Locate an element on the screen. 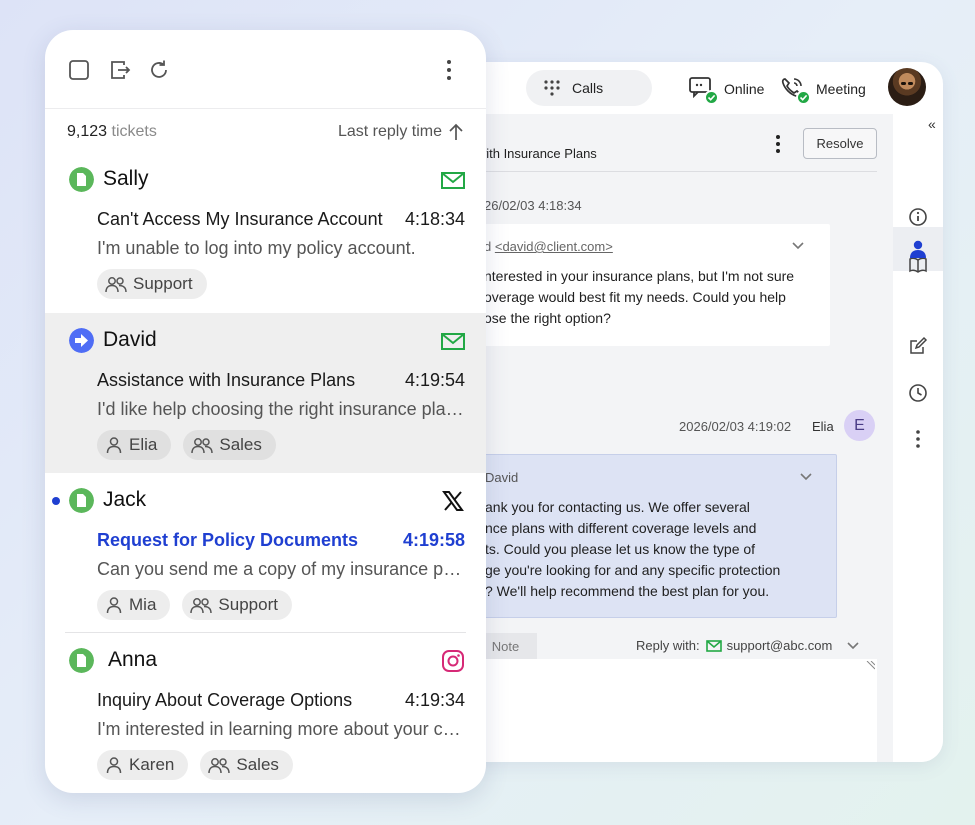  ticket-time: 4:19:54 is located at coordinates (434, 380).